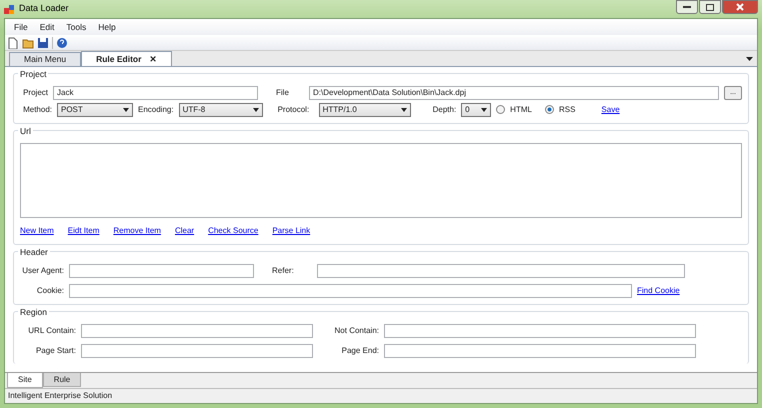 The height and width of the screenshot is (408, 762). What do you see at coordinates (749, 58) in the screenshot?
I see `dropdown-icon` at bounding box center [749, 58].